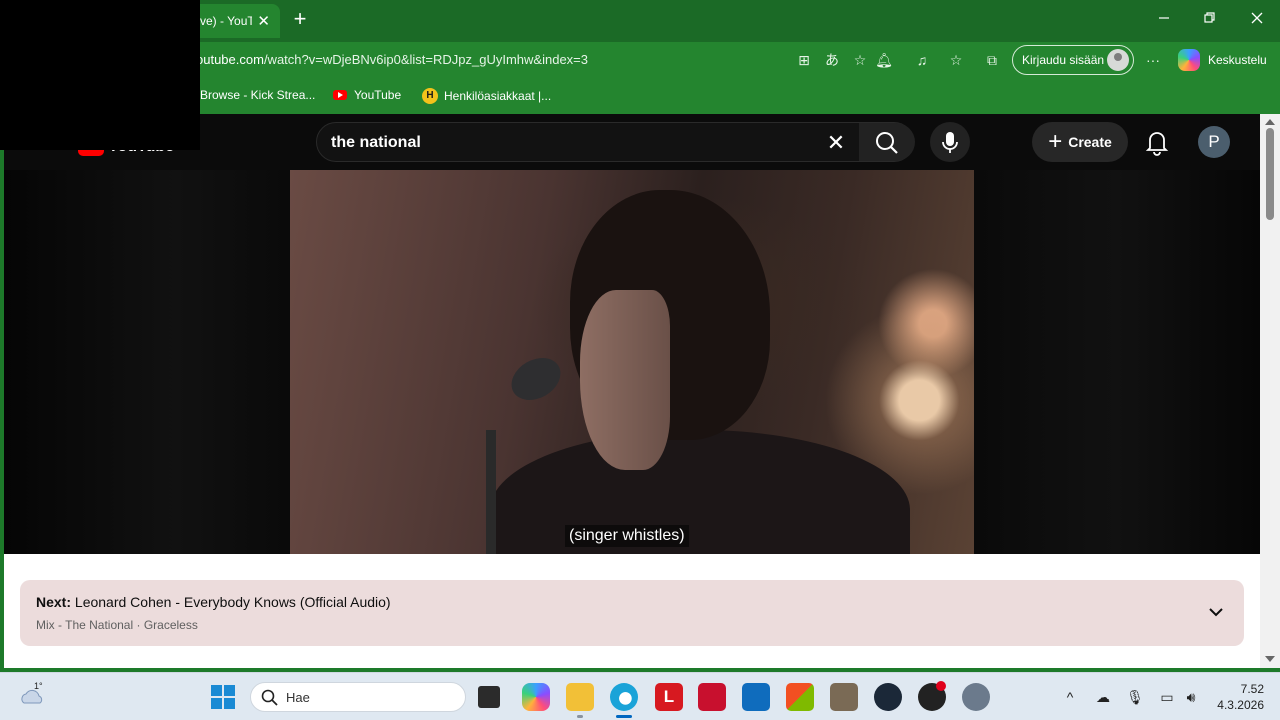  What do you see at coordinates (756, 697) in the screenshot?
I see `outlook-icon` at bounding box center [756, 697].